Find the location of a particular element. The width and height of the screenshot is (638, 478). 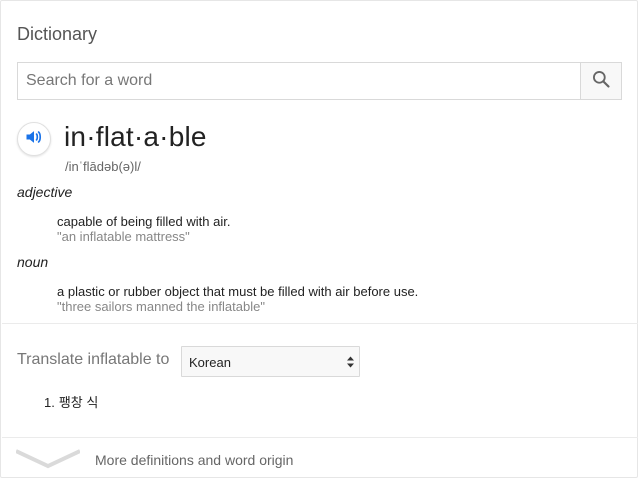

more-definitions-button: More definitions and word origin is located at coordinates (319, 458).